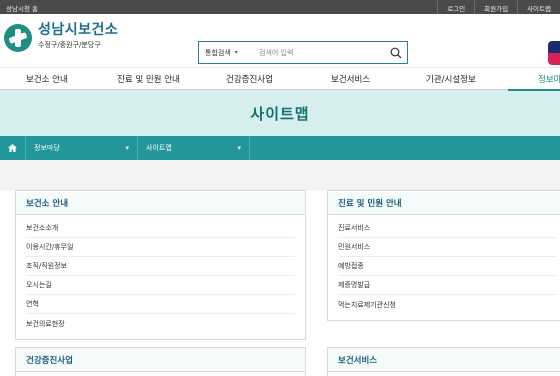 The image size is (560, 376). I want to click on logo-icon, so click(18, 38).